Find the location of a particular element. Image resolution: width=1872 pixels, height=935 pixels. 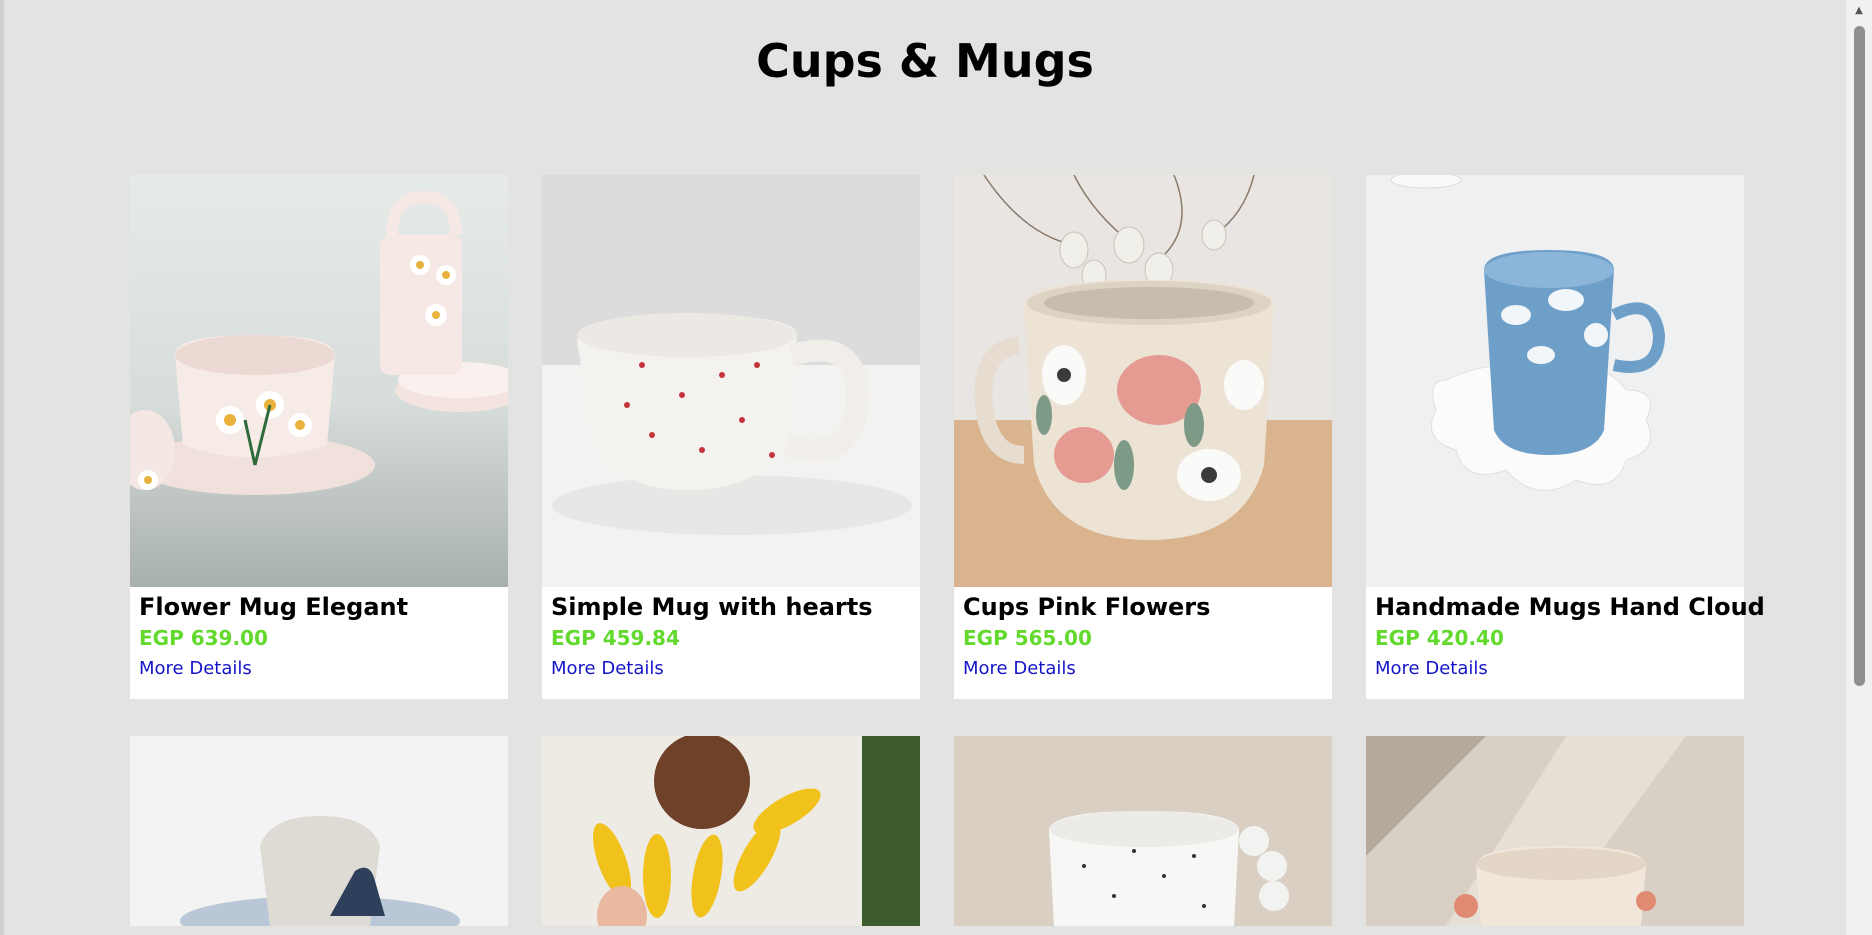

product-price: EGP 565.00 is located at coordinates (1027, 638).